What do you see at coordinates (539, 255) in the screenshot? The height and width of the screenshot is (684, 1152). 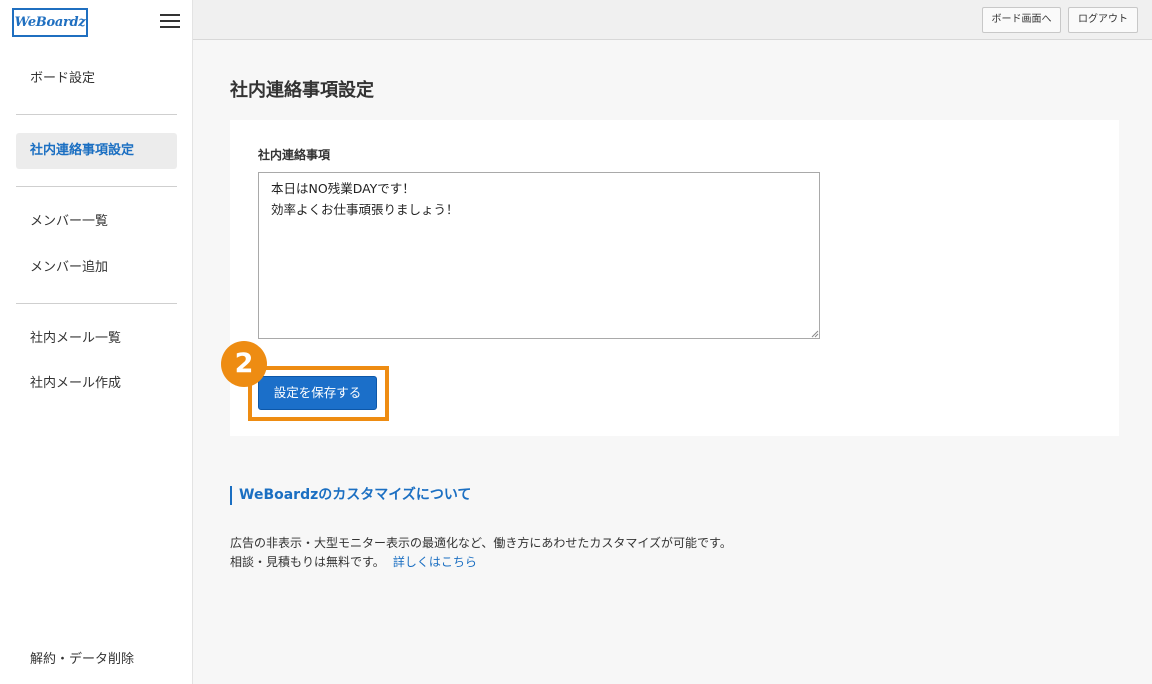 I see `notice-textarea` at bounding box center [539, 255].